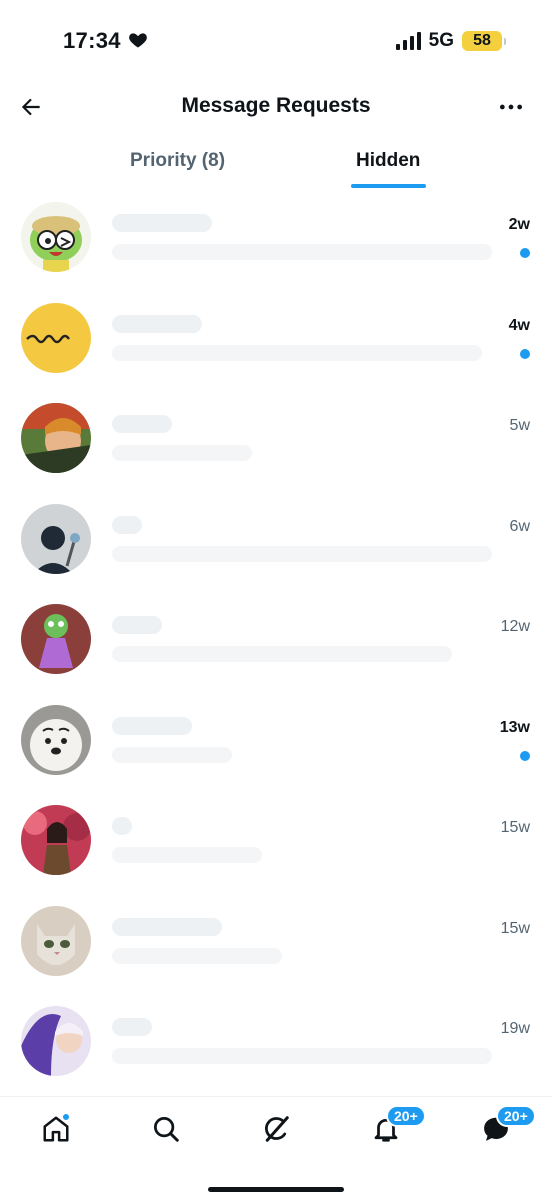 This screenshot has height=1200, width=552. I want to click on list-item: 19w, so click(276, 1048).